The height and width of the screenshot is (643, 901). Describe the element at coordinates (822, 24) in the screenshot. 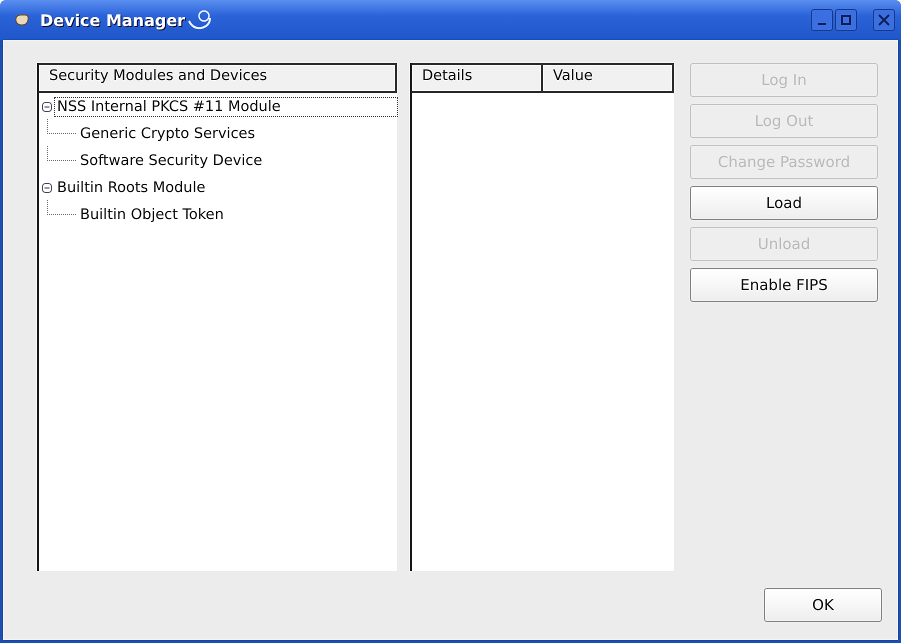

I see `minimize-icon` at that location.